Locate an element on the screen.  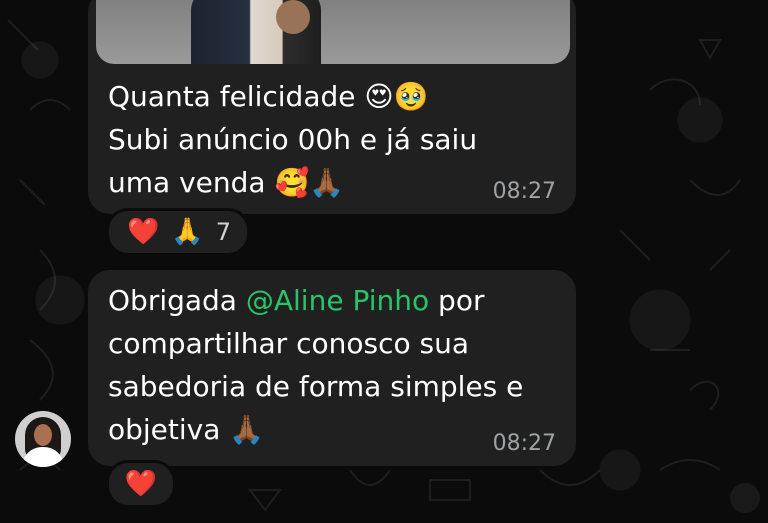
message-reactions: ❤️ 🙏 7 is located at coordinates (178, 232).